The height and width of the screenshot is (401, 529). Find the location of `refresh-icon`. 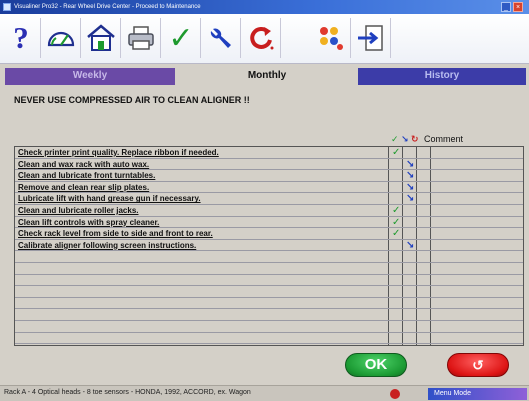

refresh-icon is located at coordinates (262, 38).